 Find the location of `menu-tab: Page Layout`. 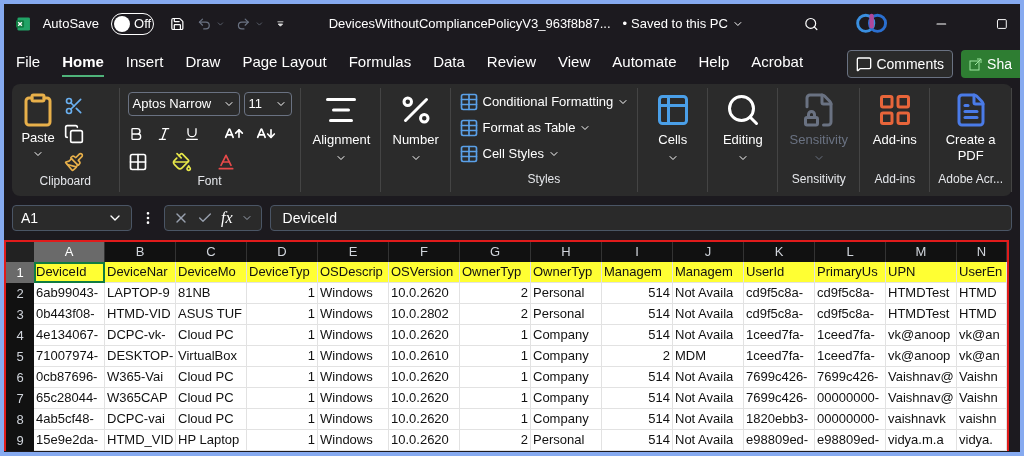

menu-tab: Page Layout is located at coordinates (284, 64).